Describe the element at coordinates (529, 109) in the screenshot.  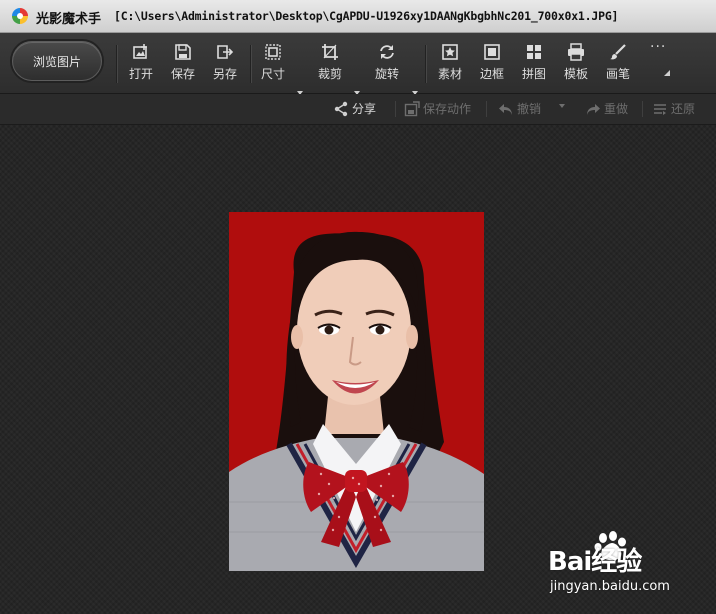
I see `undo-label: 撤销` at that location.